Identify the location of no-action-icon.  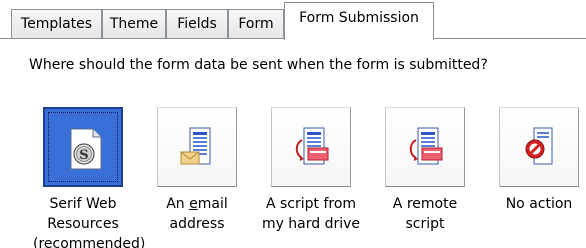
(539, 146).